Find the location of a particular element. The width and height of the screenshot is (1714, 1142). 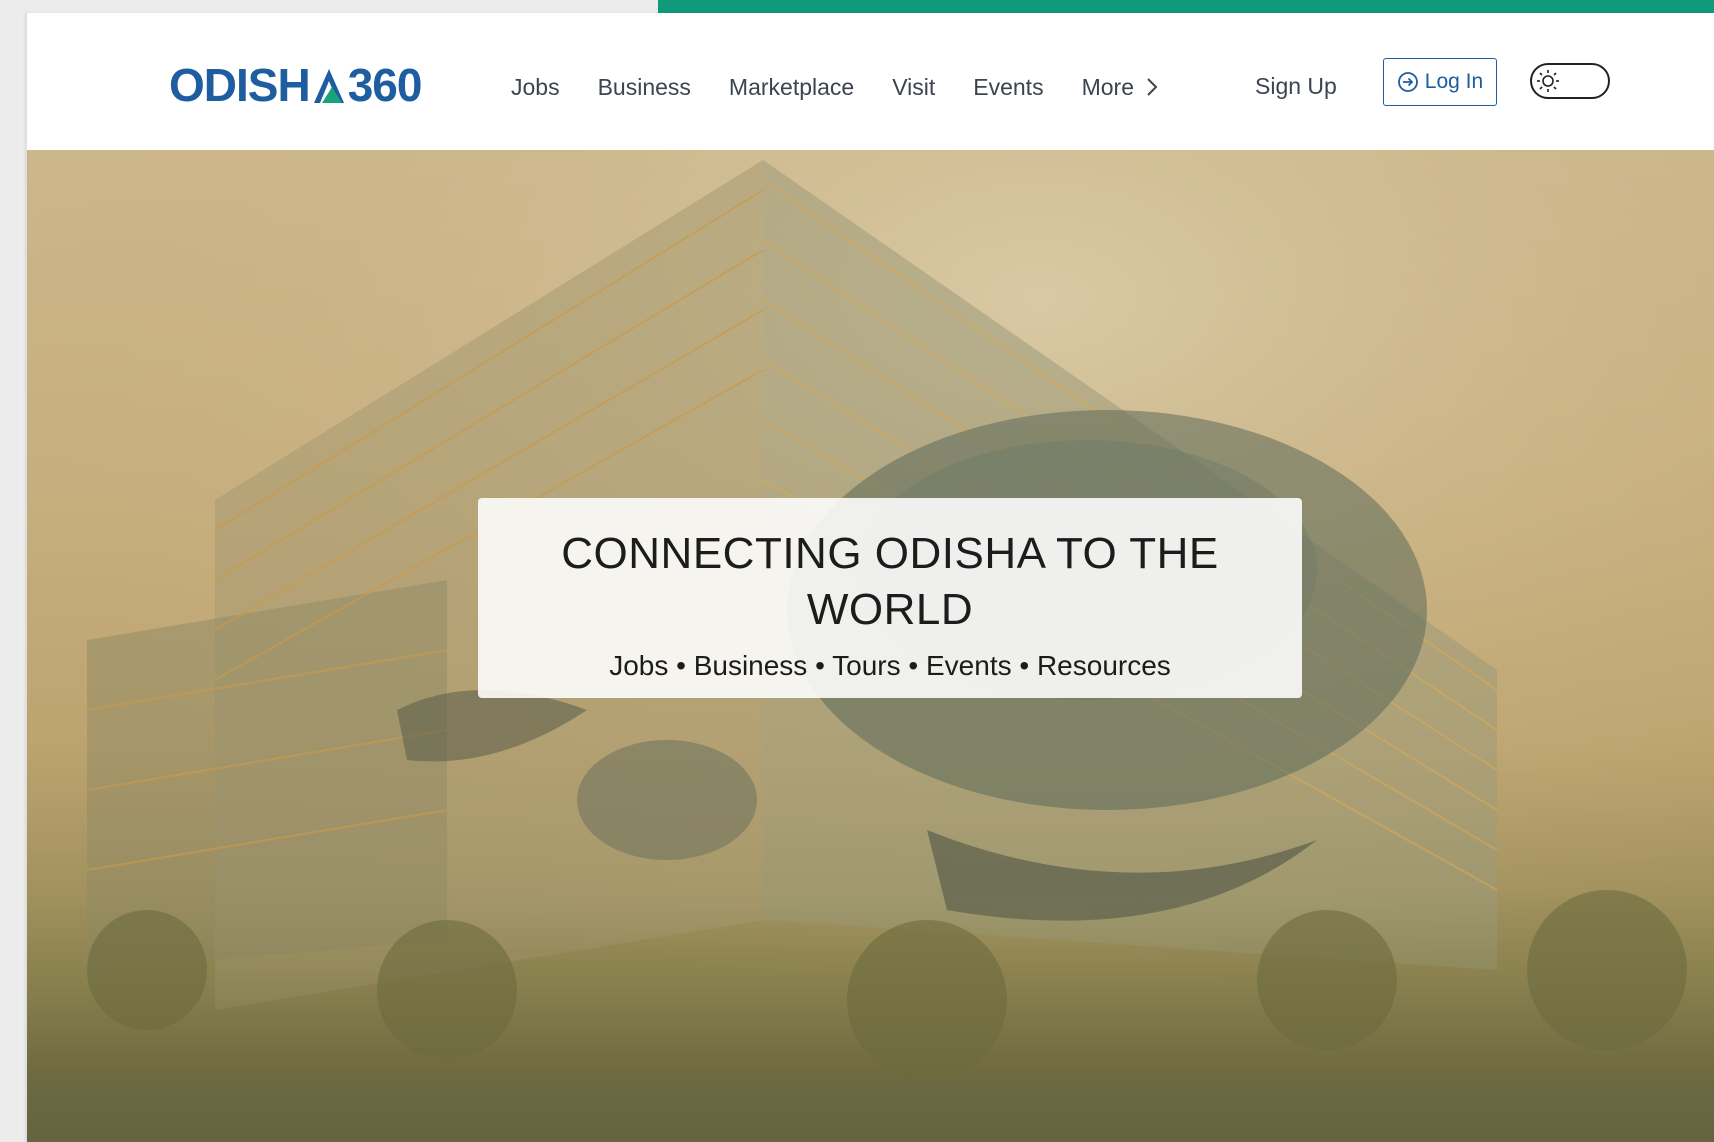

login-arrow-icon is located at coordinates (1407, 82).